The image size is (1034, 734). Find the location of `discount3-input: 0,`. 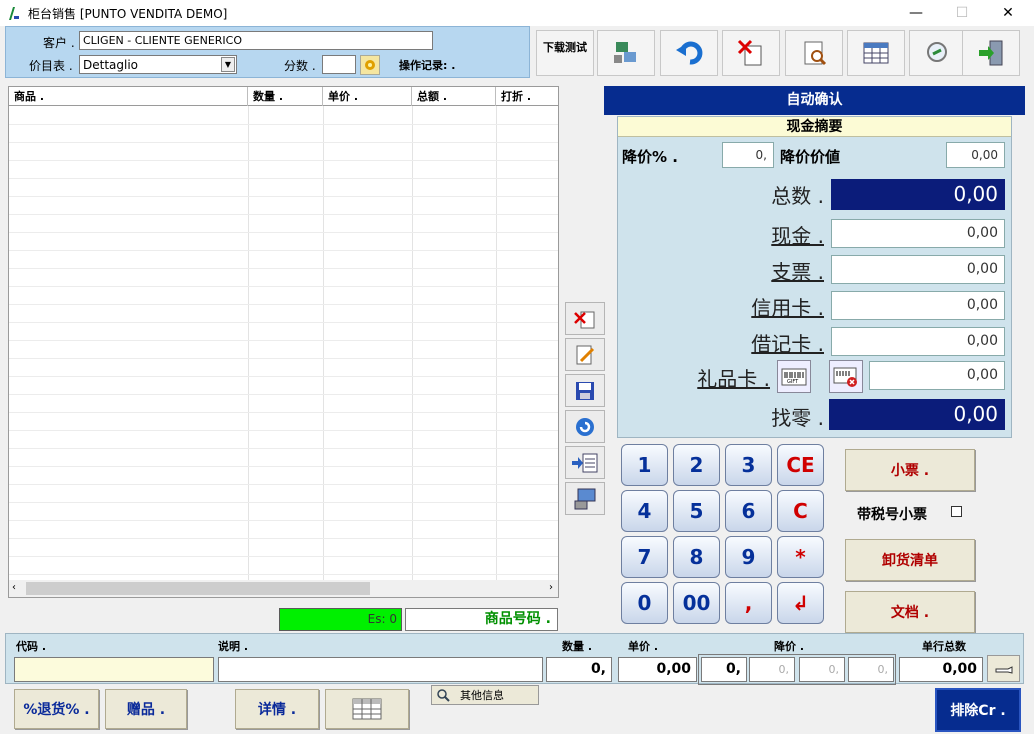

discount3-input: 0, is located at coordinates (822, 669).